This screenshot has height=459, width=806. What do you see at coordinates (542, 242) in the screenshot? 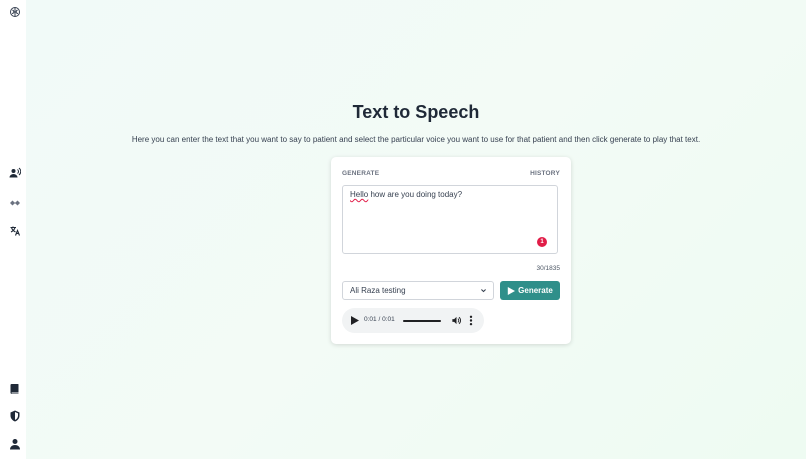
I see `grammar-error-badge: 1` at bounding box center [542, 242].